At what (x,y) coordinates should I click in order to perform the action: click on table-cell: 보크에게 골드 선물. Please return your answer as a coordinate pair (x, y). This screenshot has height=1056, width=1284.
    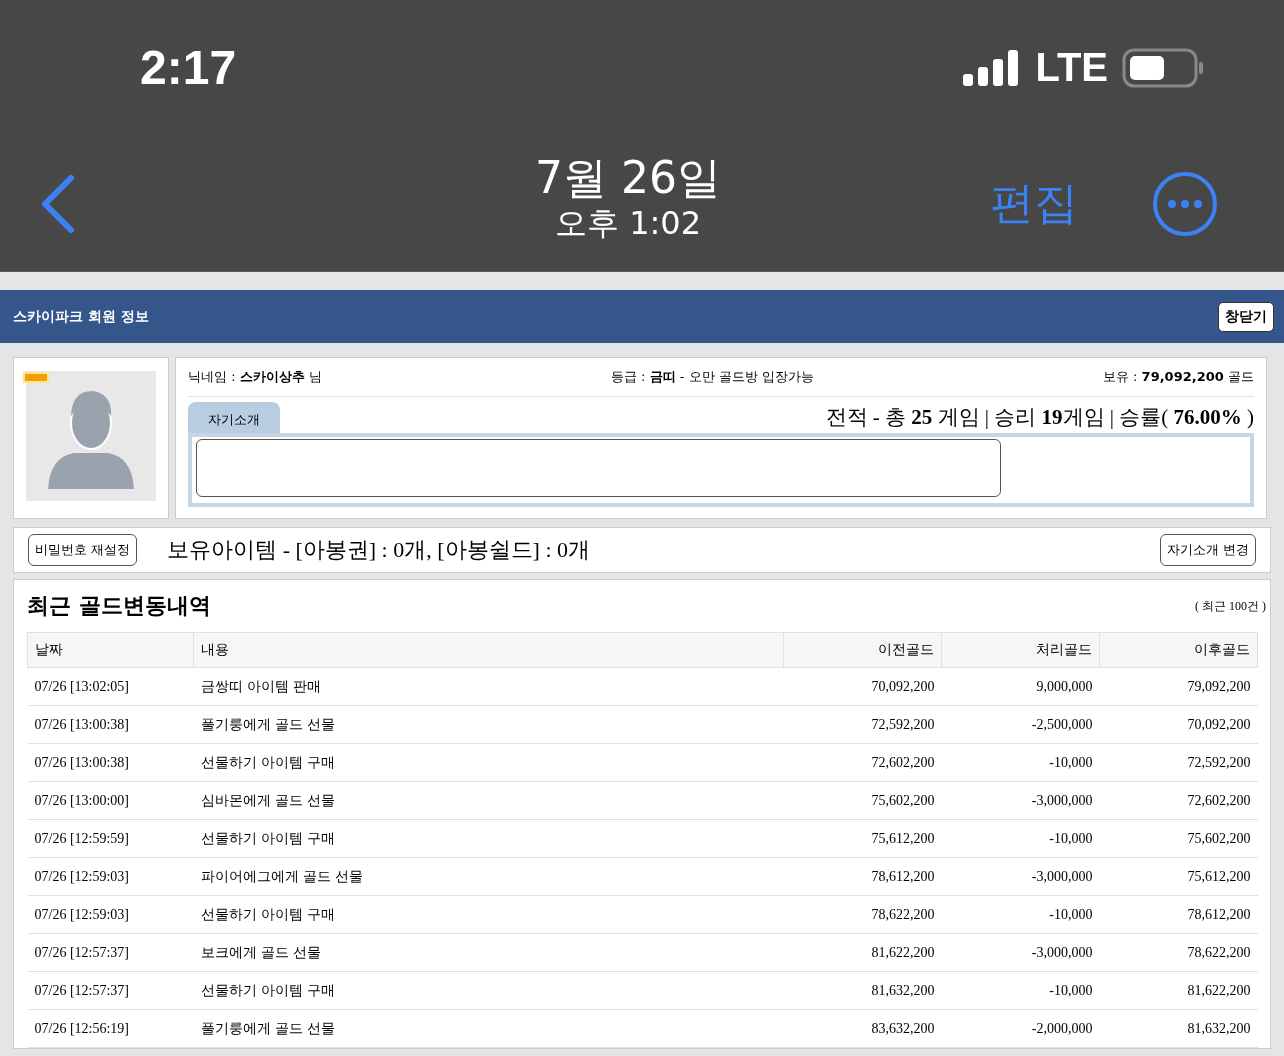
    Looking at the image, I should click on (488, 952).